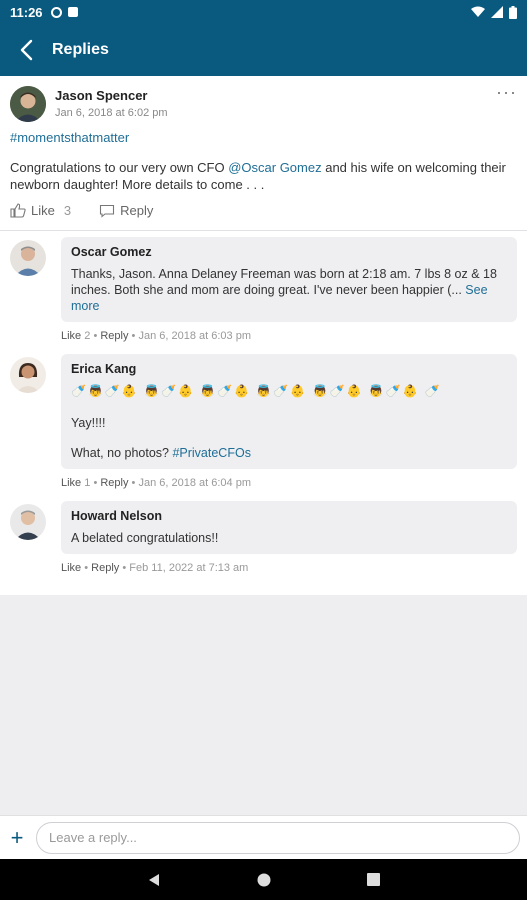 This screenshot has height=900, width=527. Describe the element at coordinates (26, 12) in the screenshot. I see `status-time: 11:26` at that location.